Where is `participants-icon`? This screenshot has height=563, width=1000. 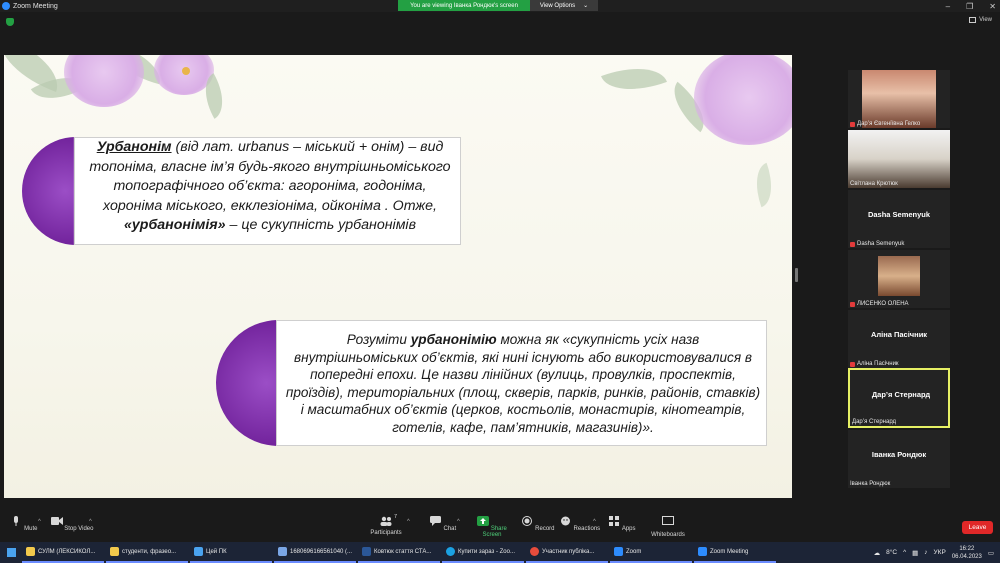
participants-icon is located at coordinates (386, 521).